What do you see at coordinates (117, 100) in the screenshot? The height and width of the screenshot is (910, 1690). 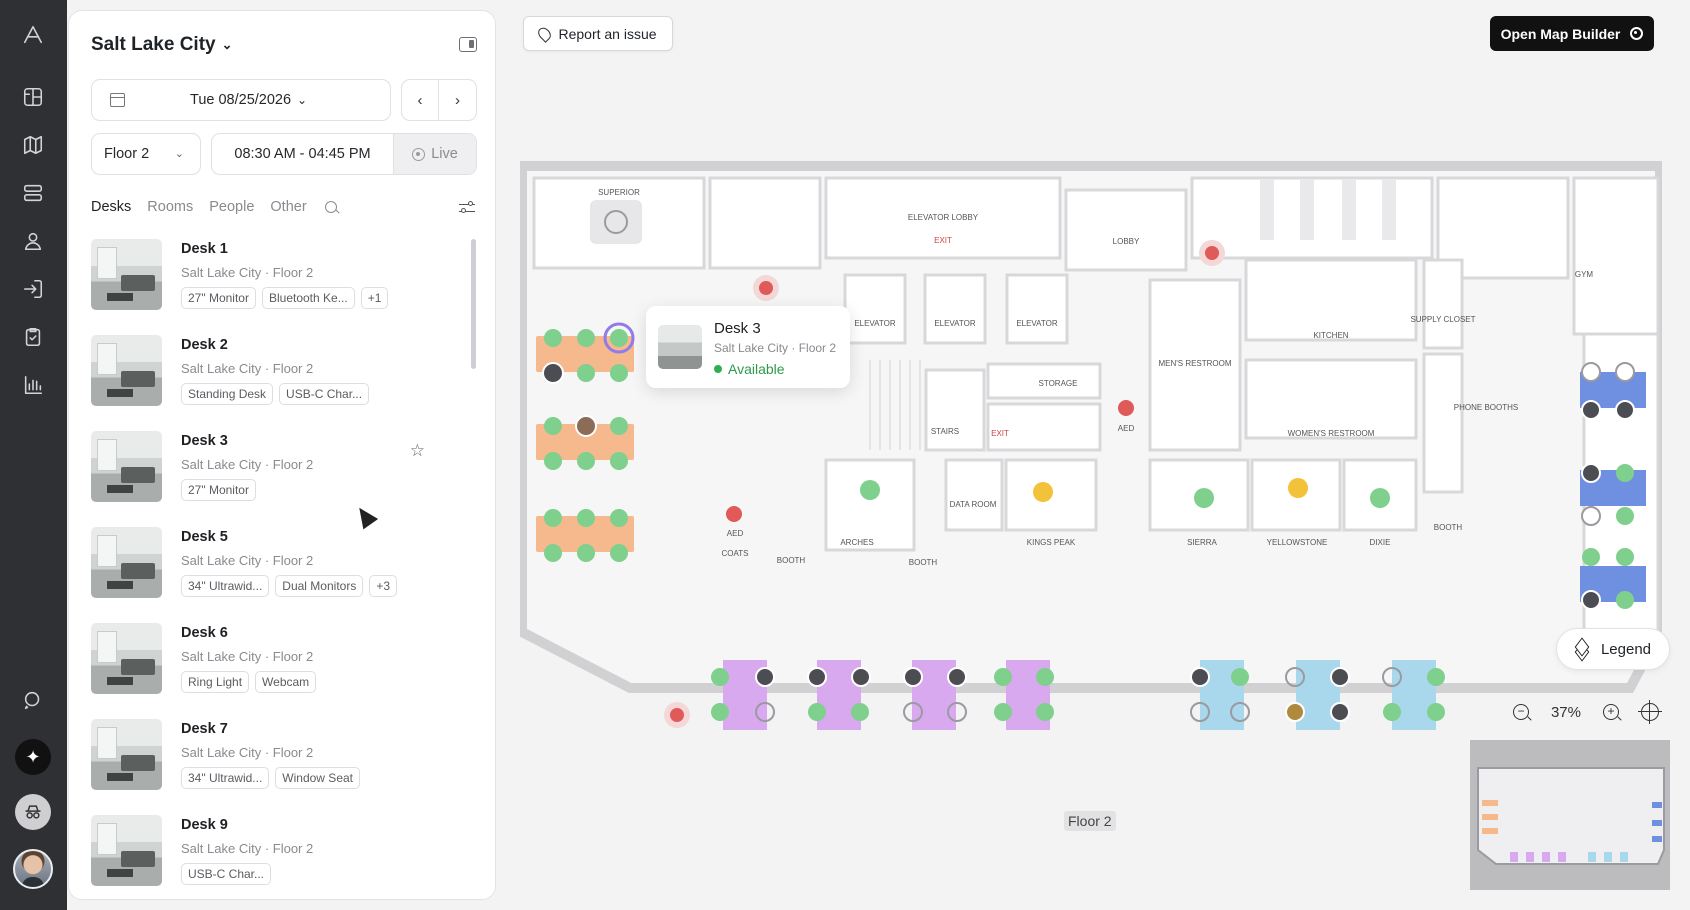 I see `calendar-icon` at bounding box center [117, 100].